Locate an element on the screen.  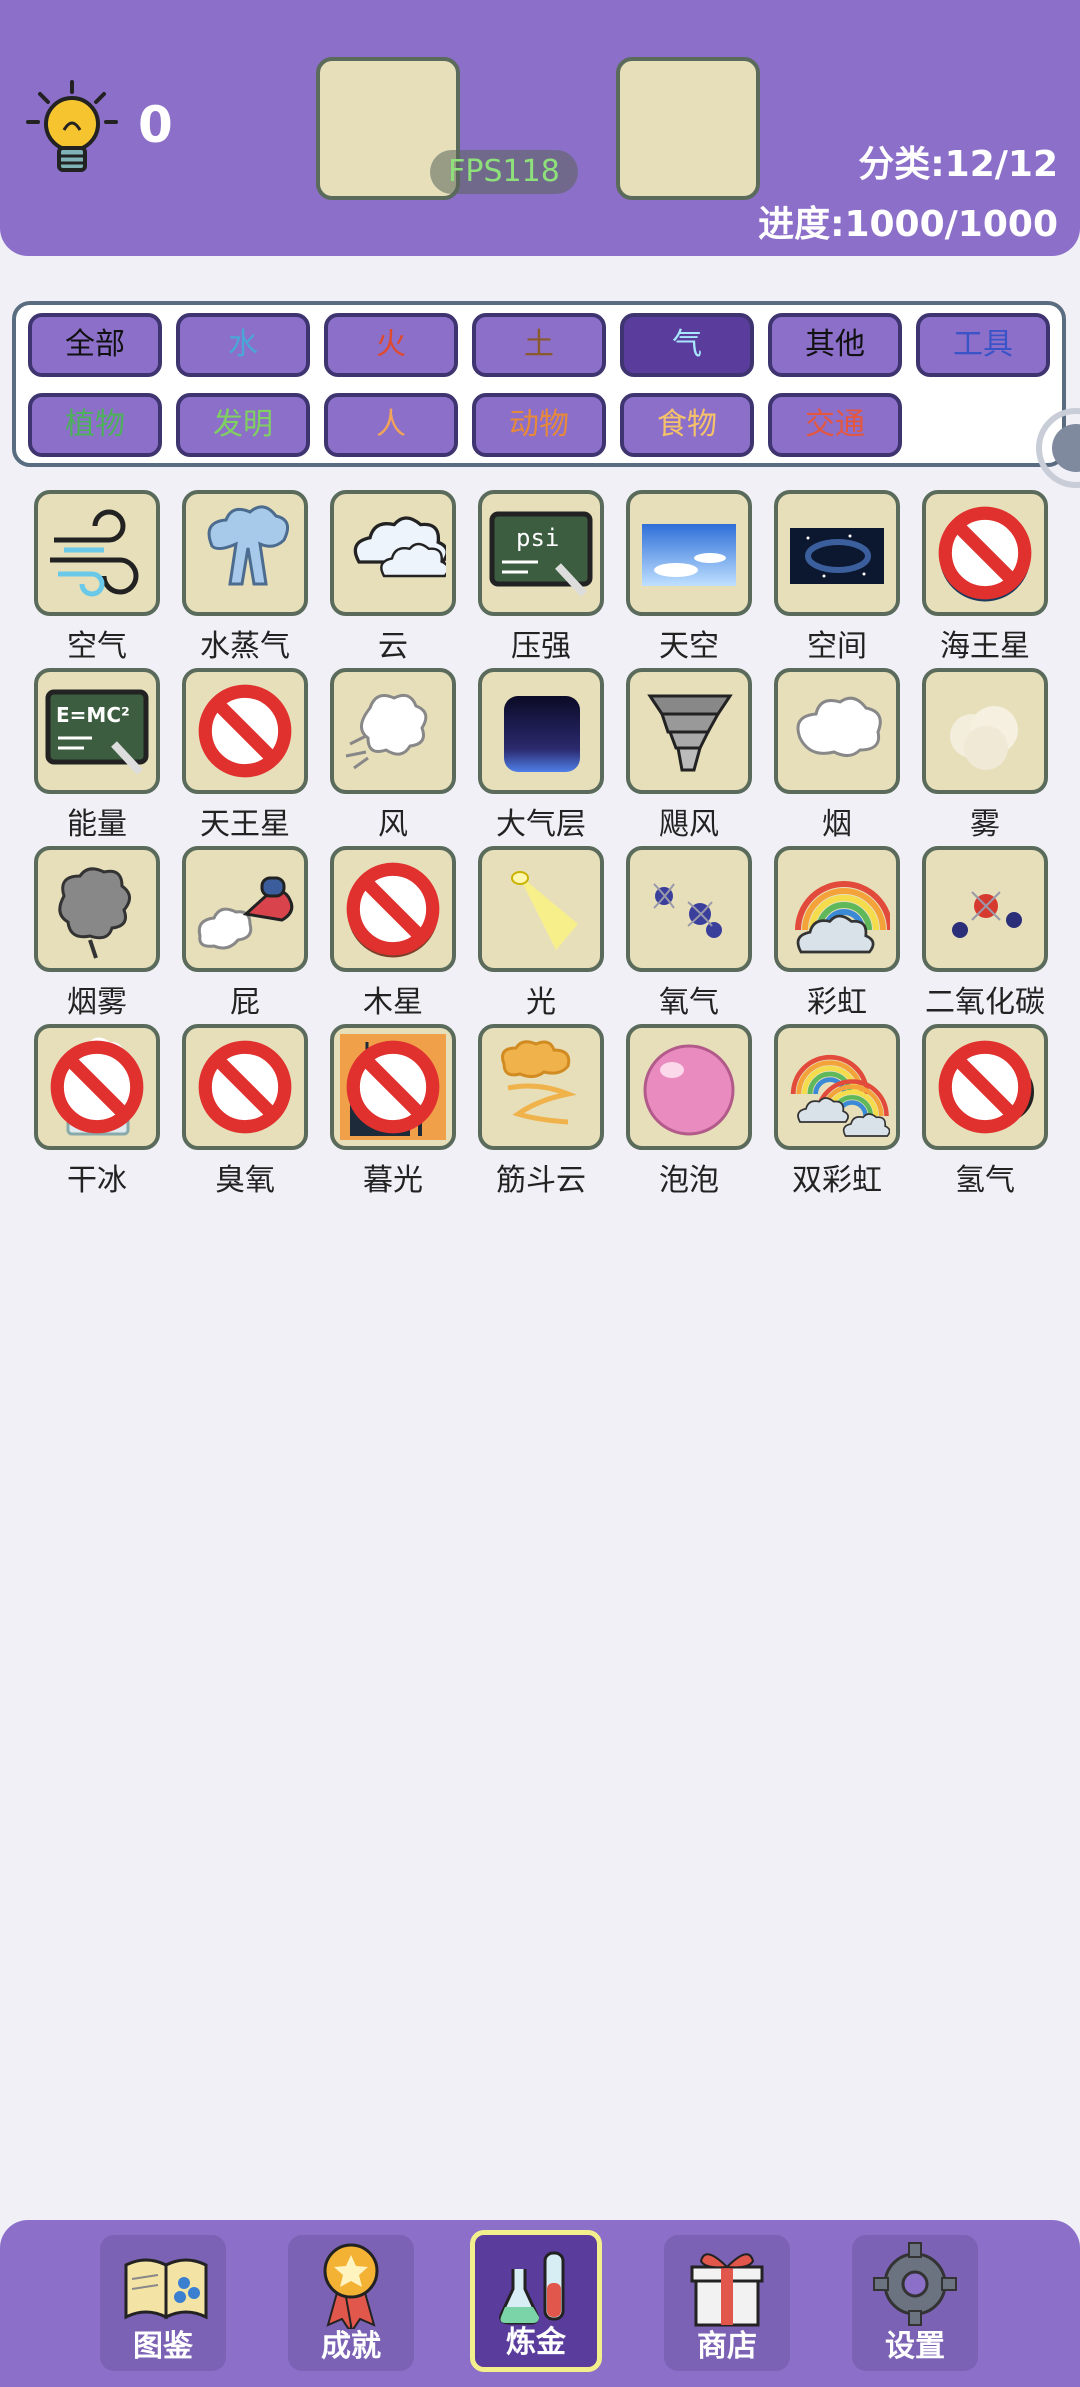
filter-chip: 气 is located at coordinates (687, 345).